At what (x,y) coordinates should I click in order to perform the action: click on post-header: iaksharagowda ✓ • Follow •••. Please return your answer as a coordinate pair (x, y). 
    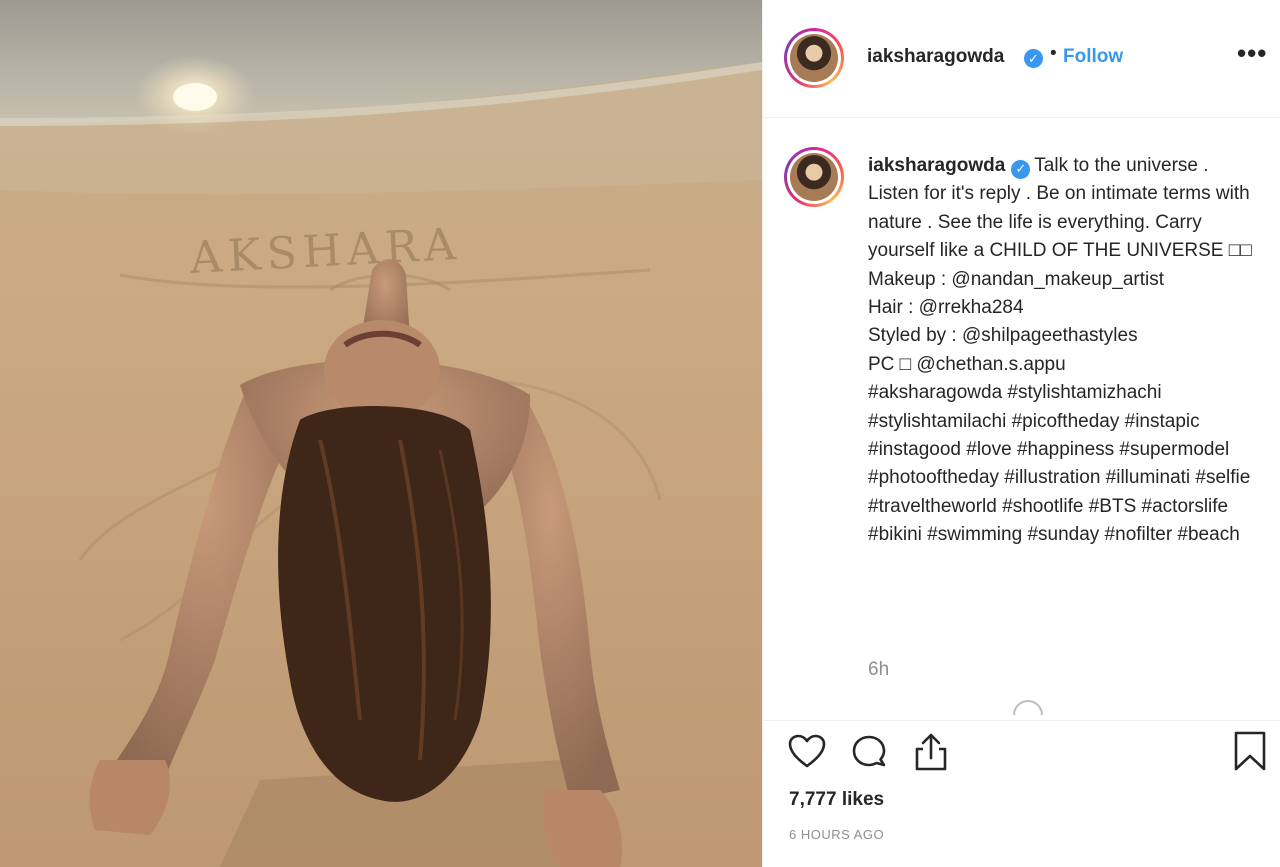
    Looking at the image, I should click on (1021, 59).